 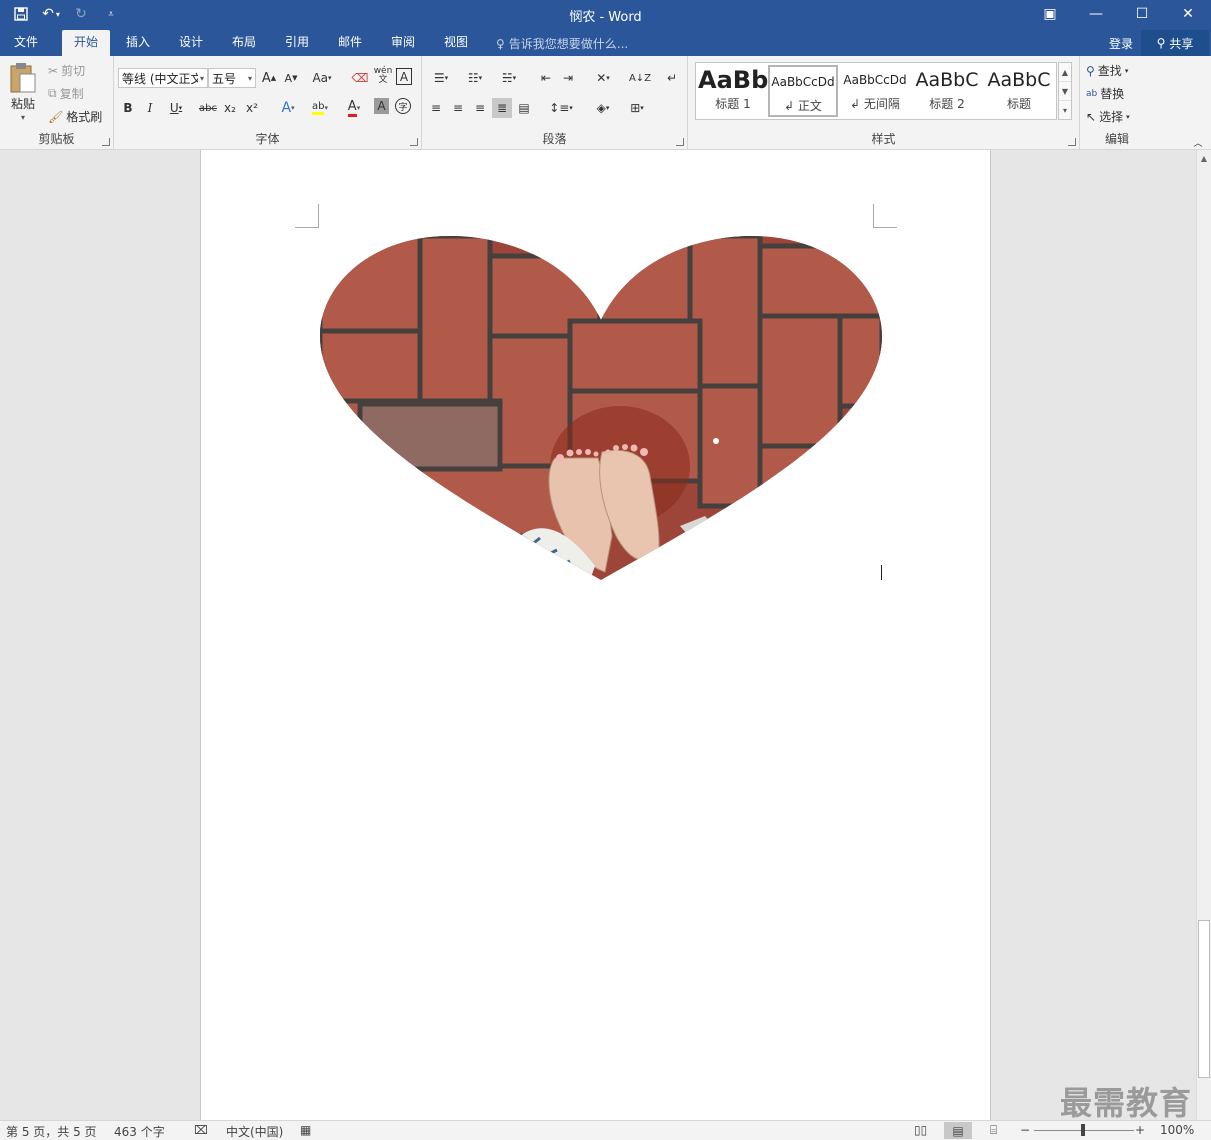 I want to click on sort-button: A↓Z, so click(x=640, y=78).